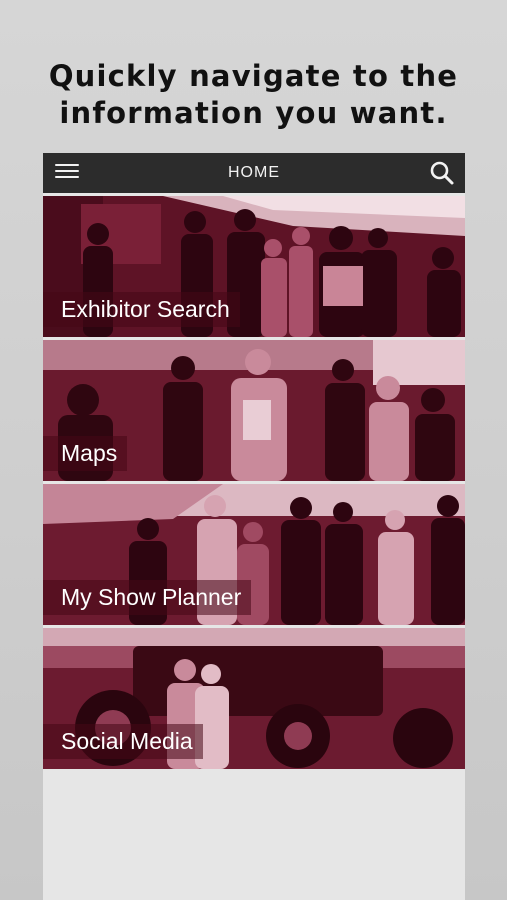  What do you see at coordinates (254, 698) in the screenshot?
I see `tile-social-media: Social Media` at bounding box center [254, 698].